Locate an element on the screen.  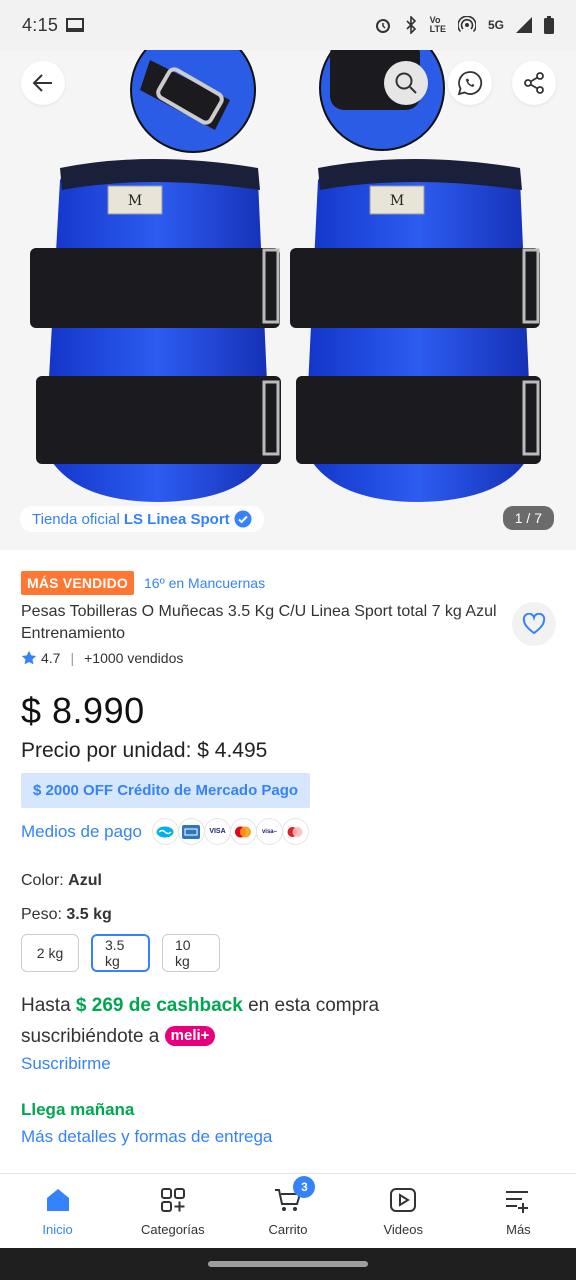
back-arrow-icon is located at coordinates (42, 83).